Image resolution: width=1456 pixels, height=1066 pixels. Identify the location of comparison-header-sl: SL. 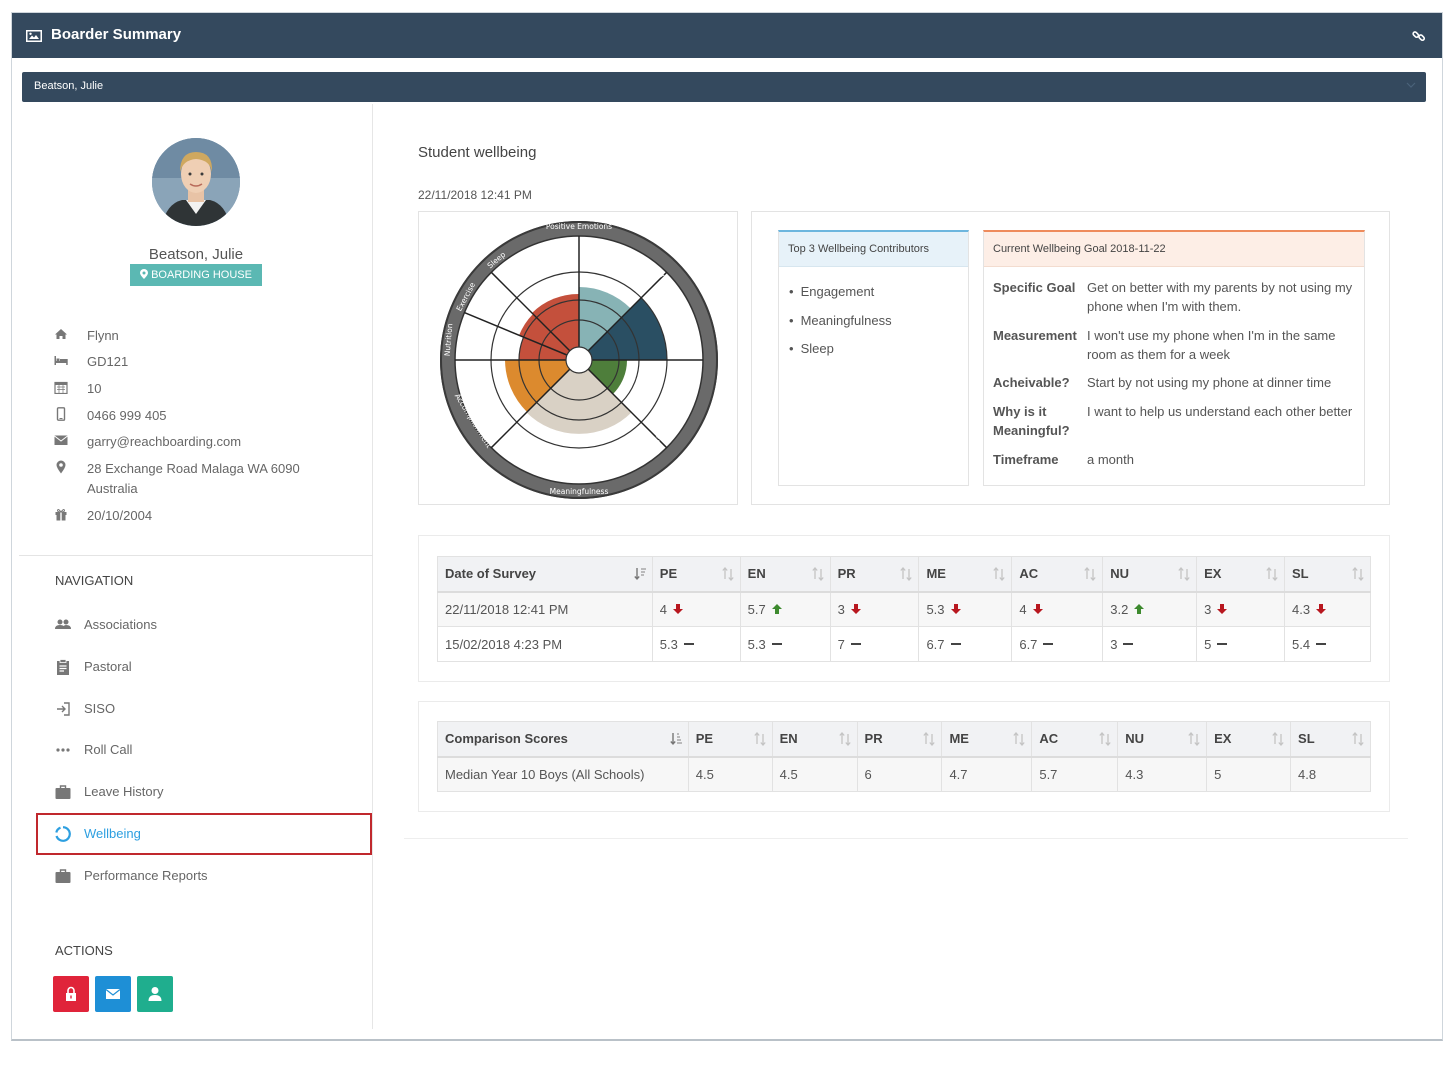
(1330, 739).